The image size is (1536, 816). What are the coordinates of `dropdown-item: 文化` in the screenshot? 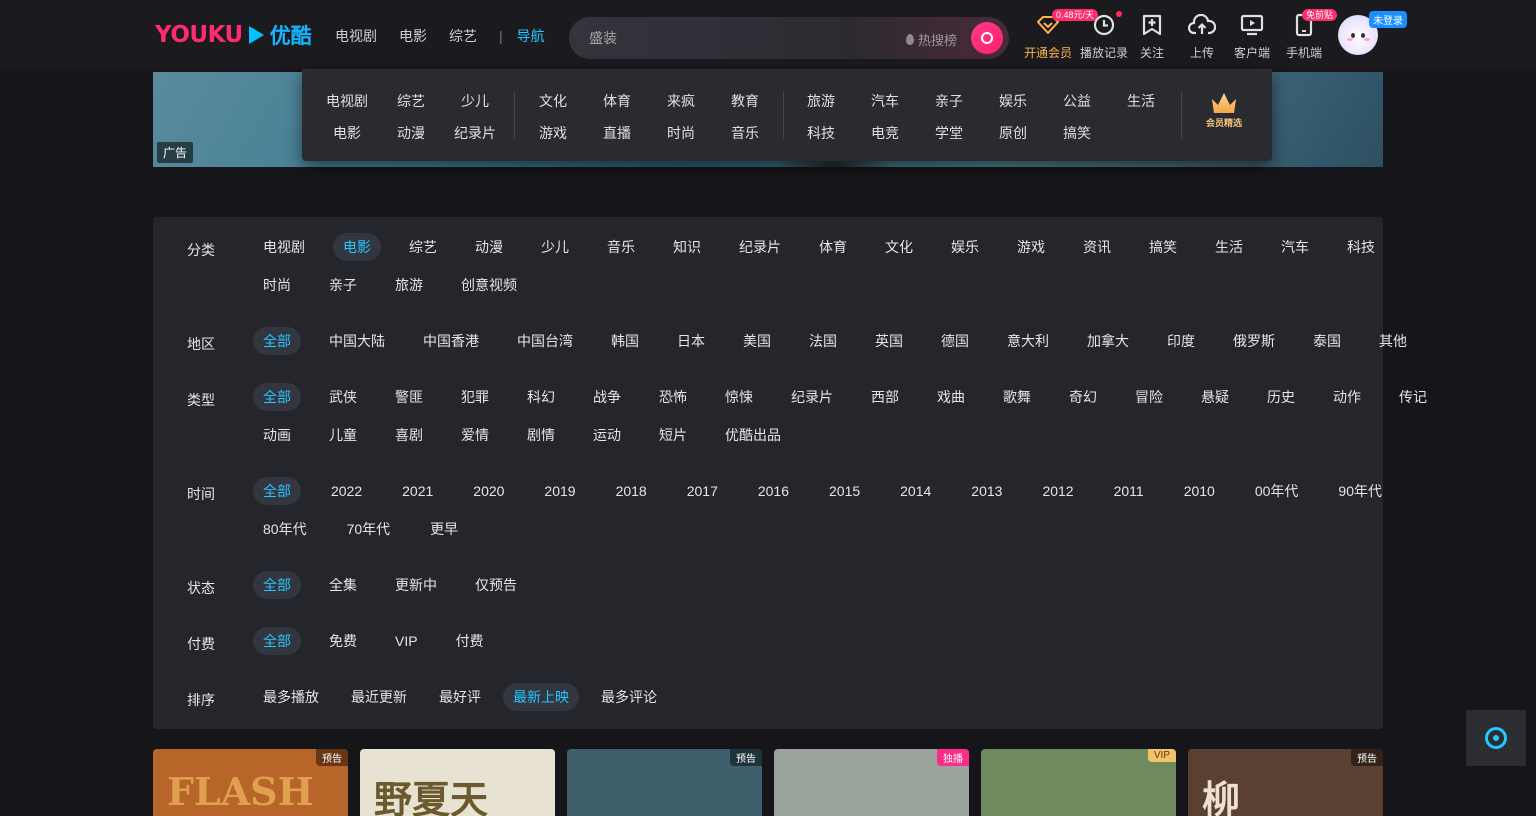 It's located at (553, 101).